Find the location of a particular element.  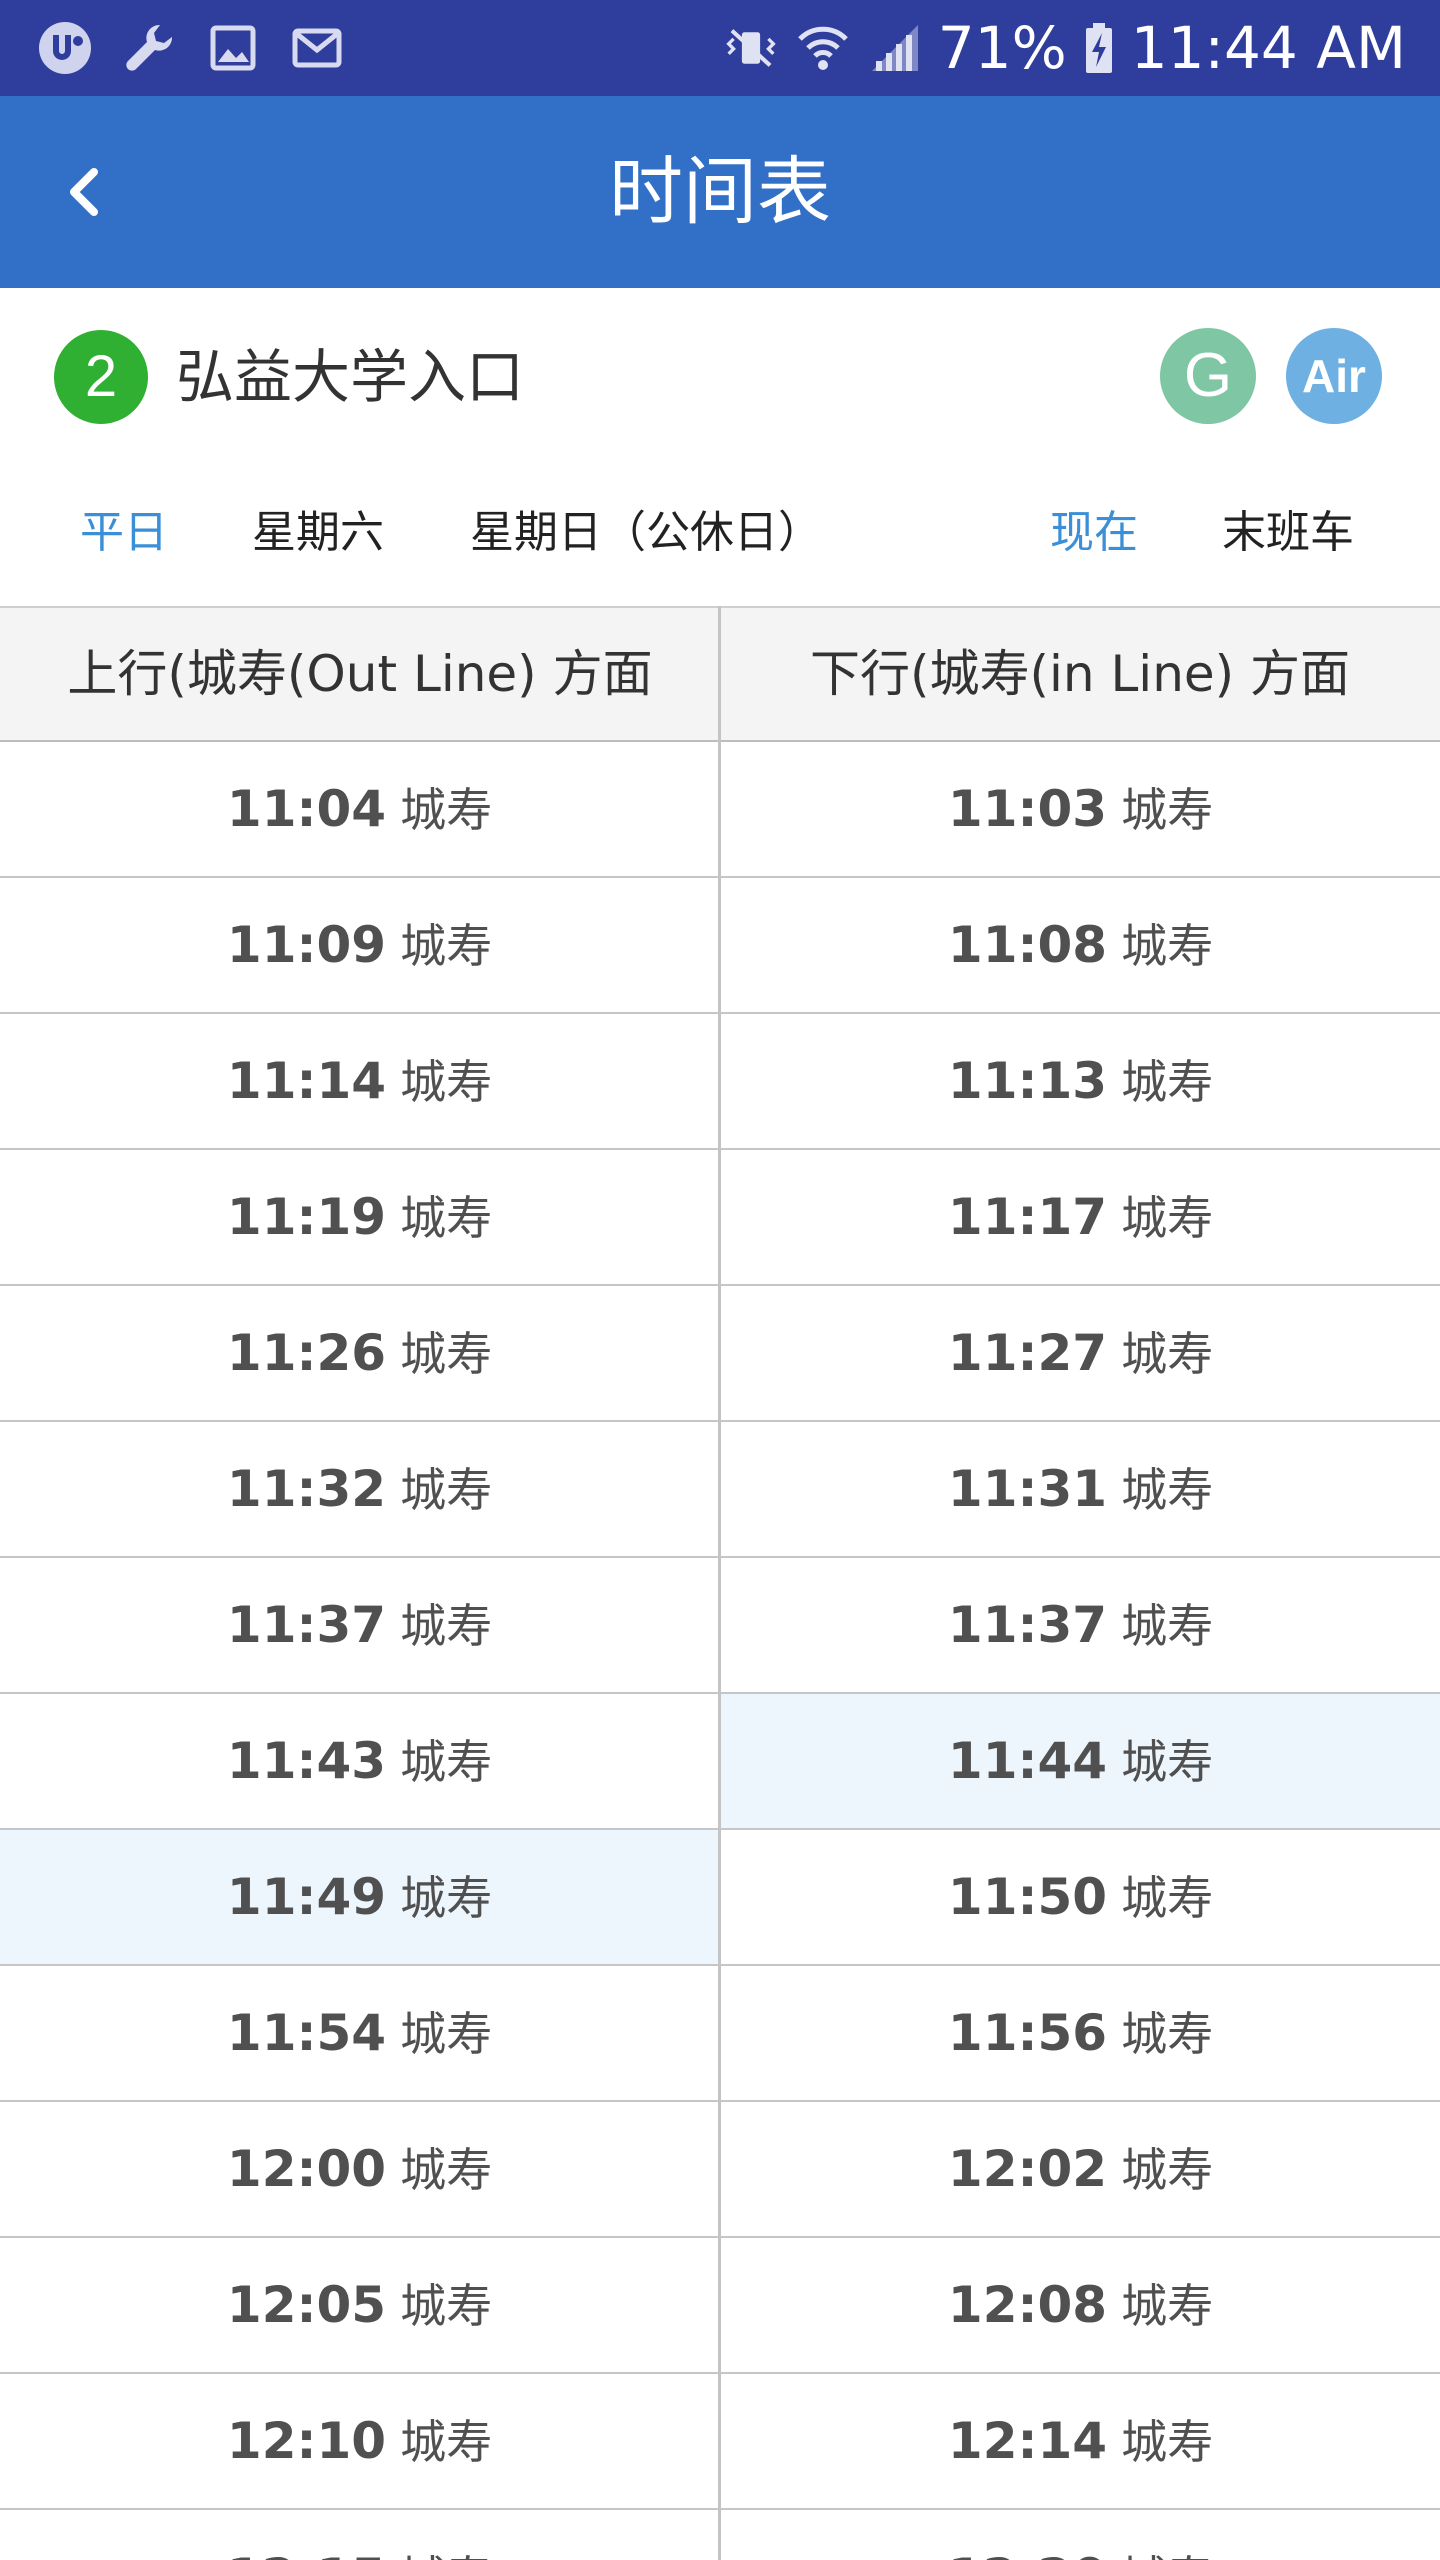

up-departure-cell: 11:49 城寿 is located at coordinates (359, 1897).